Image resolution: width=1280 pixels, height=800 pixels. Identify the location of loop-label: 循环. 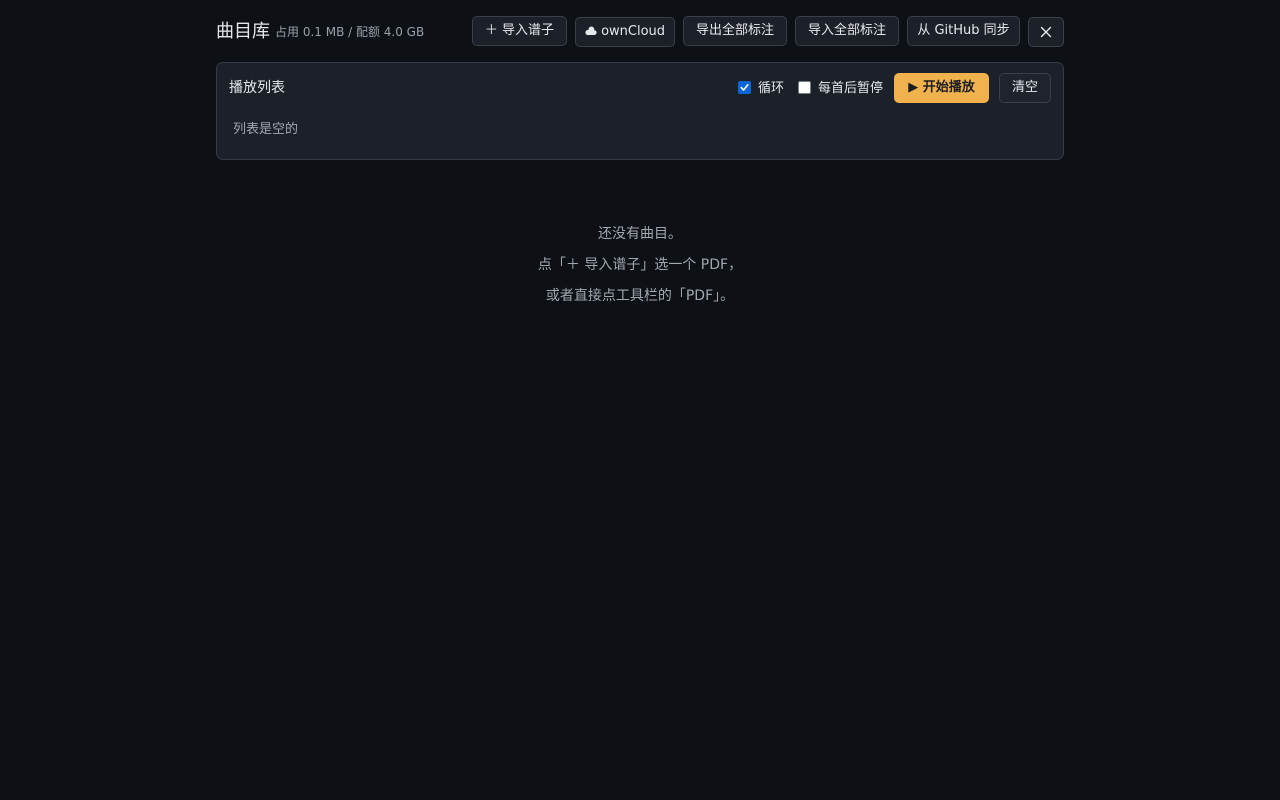
(771, 88).